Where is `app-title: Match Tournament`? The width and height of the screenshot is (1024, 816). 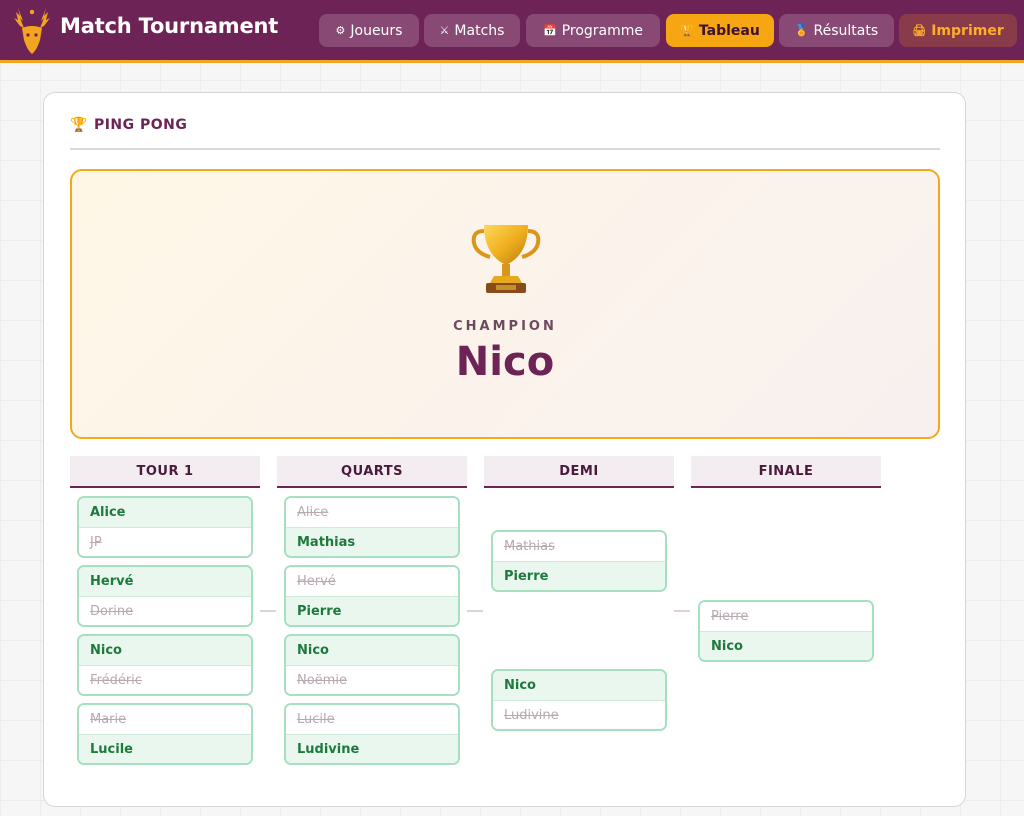
app-title: Match Tournament is located at coordinates (169, 26).